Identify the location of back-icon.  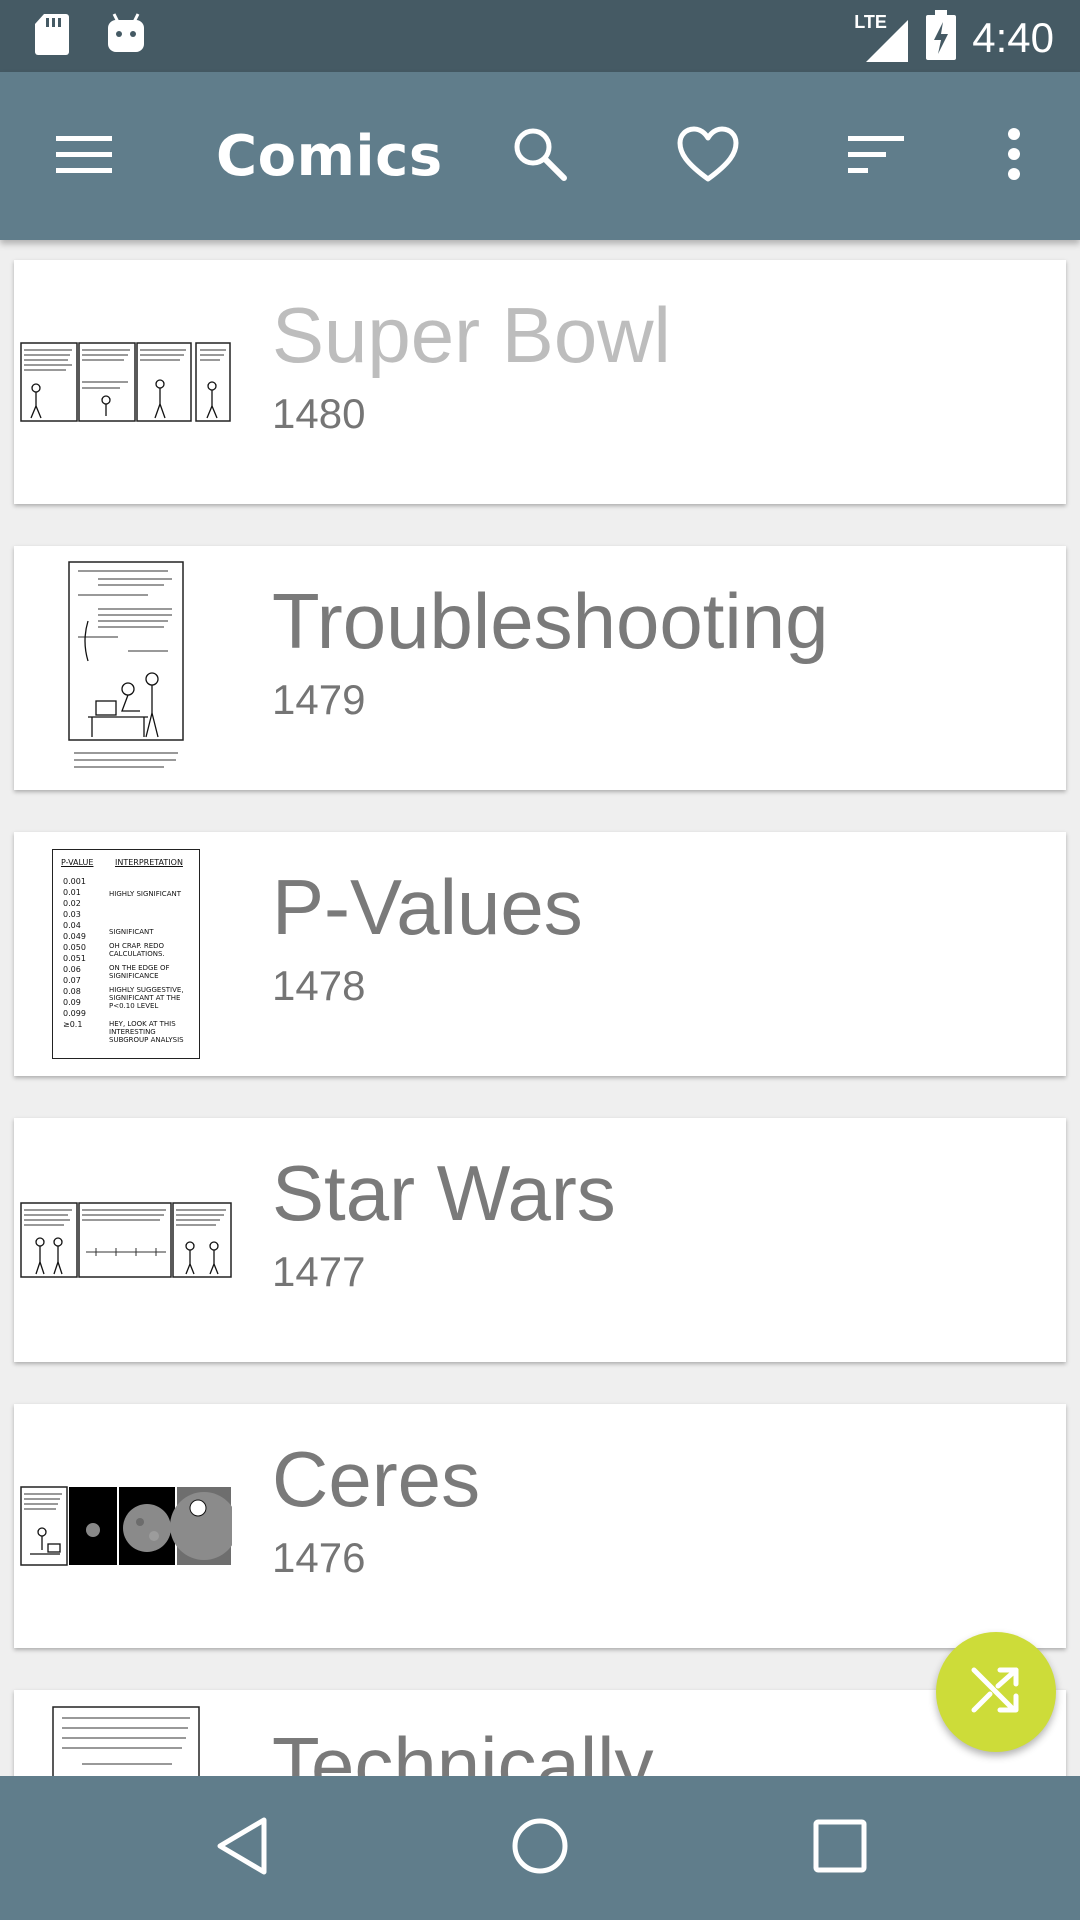
(242, 1848).